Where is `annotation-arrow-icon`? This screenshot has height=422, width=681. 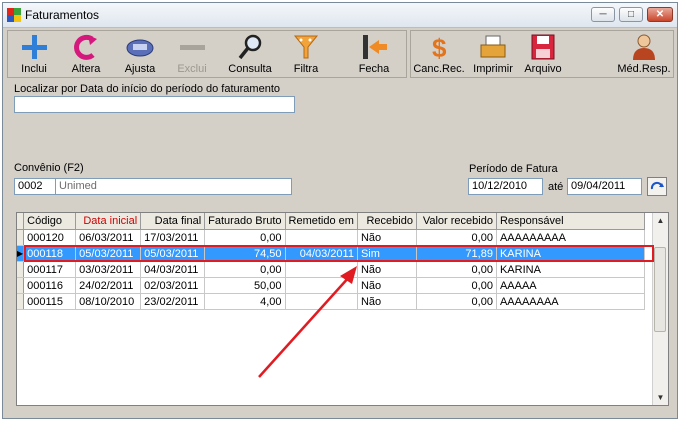 annotation-arrow-icon is located at coordinates (307, 322).